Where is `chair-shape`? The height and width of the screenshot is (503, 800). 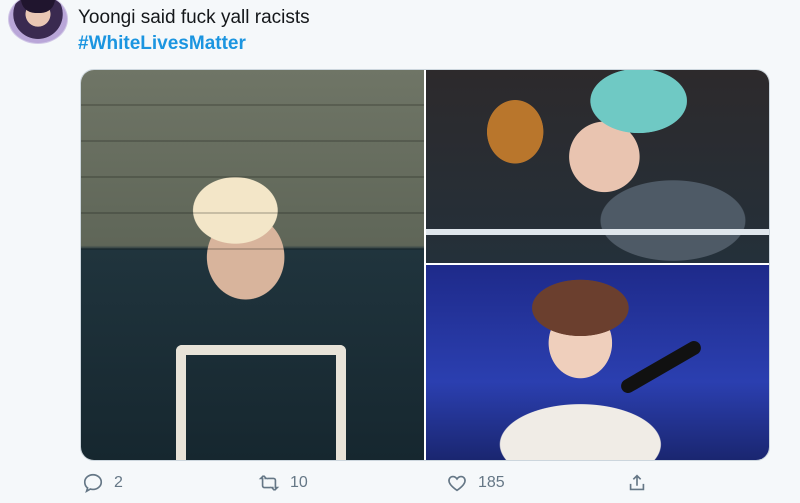
chair-shape is located at coordinates (261, 402).